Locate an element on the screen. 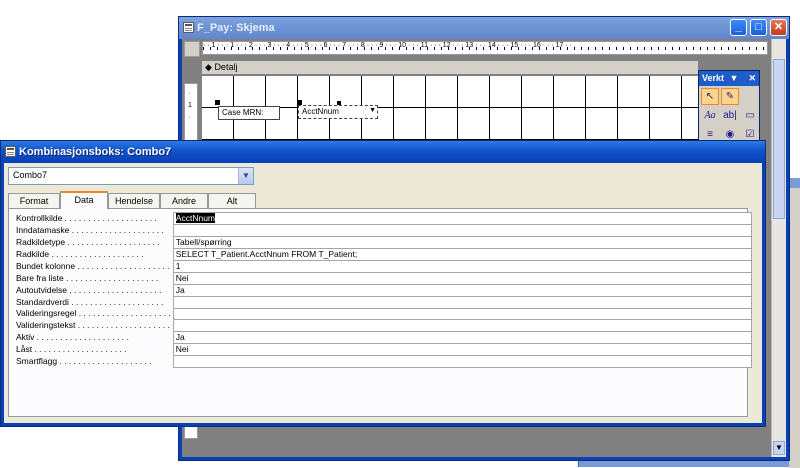 The image size is (800, 468). label-move-handle is located at coordinates (217, 102).